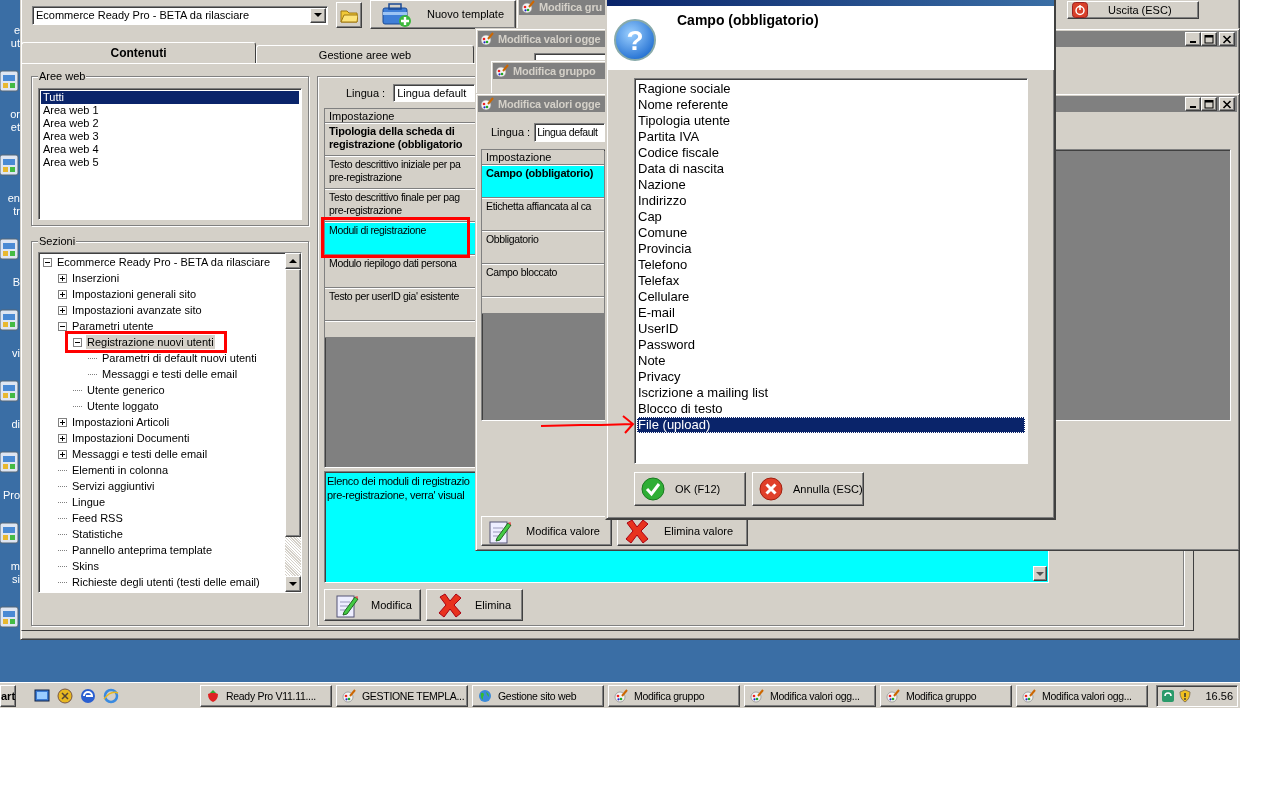 This screenshot has width=1280, height=800. I want to click on list-item: Password, so click(831, 345).